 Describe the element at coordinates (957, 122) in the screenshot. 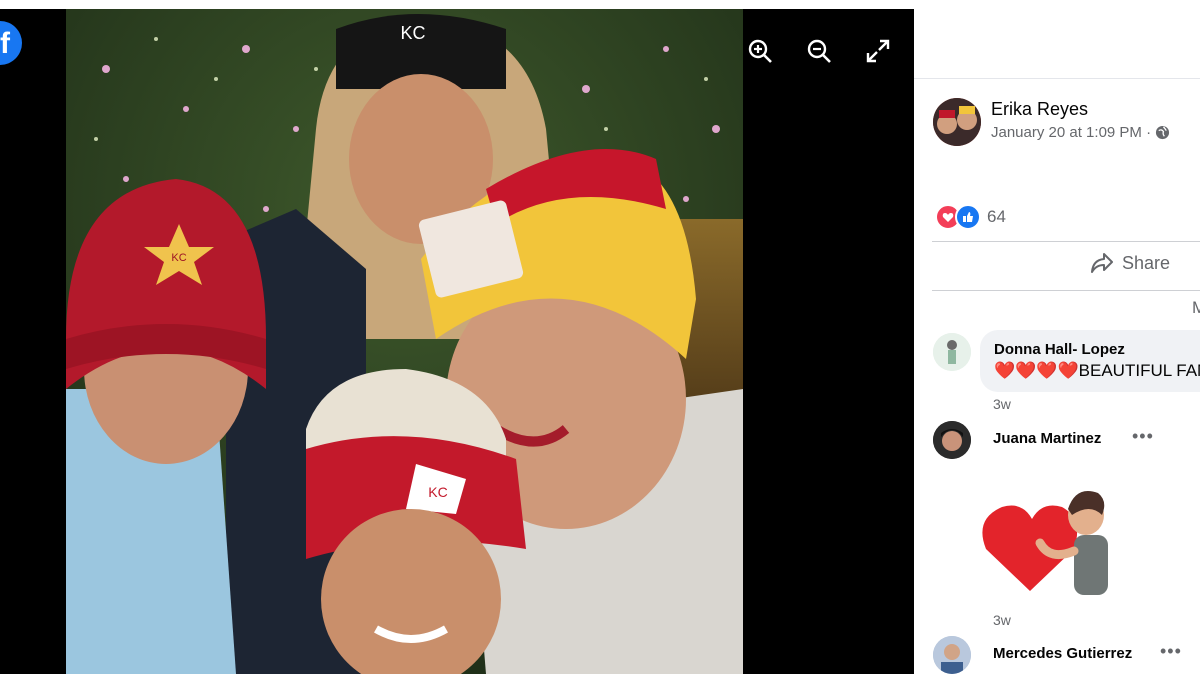

I see `author-avatar` at that location.